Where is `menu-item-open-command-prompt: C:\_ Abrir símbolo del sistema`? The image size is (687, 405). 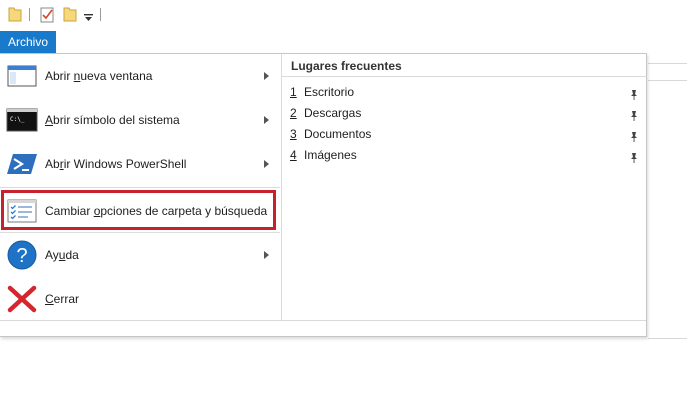
menu-item-open-command-prompt: C:\_ Abrir símbolo del sistema is located at coordinates (140, 120).